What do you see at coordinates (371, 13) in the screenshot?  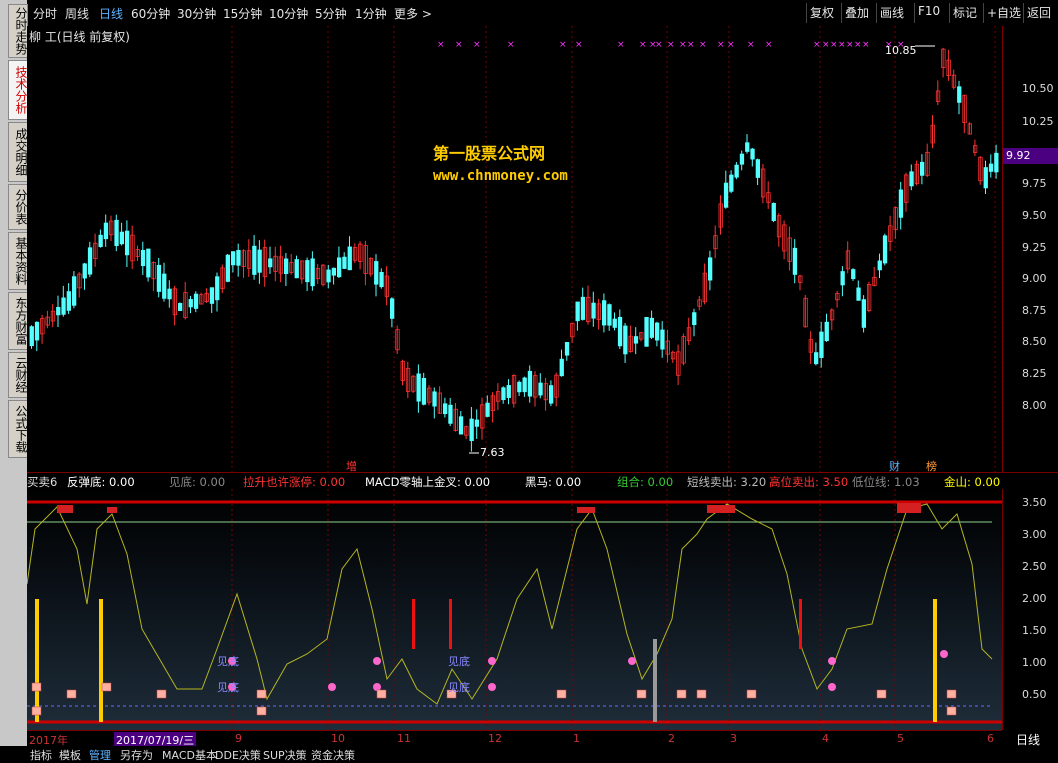 I see `period-1min: 1分钟` at bounding box center [371, 13].